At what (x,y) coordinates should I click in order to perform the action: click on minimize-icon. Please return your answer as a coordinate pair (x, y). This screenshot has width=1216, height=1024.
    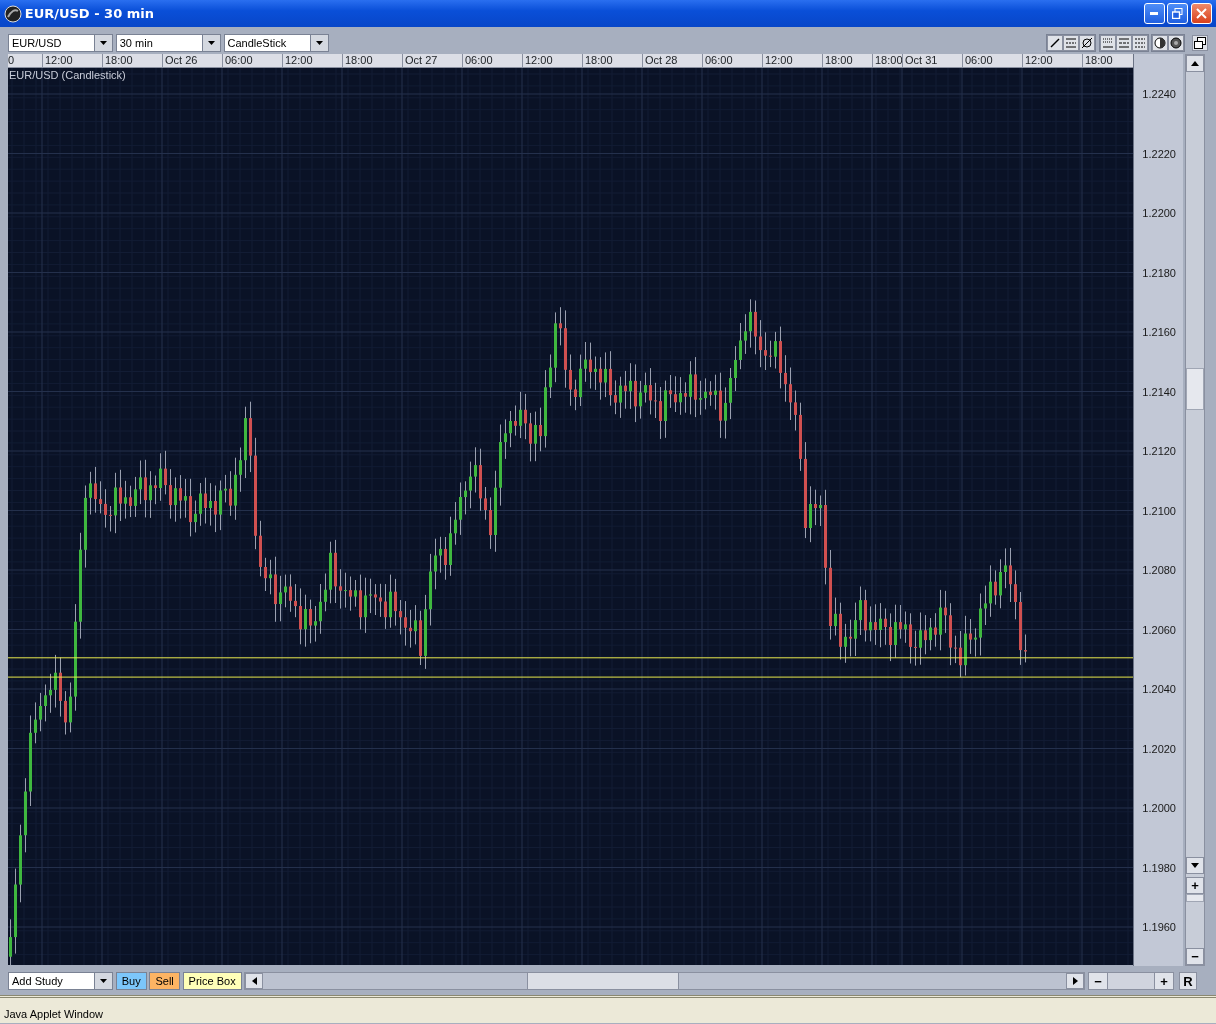
    Looking at the image, I should click on (1154, 13).